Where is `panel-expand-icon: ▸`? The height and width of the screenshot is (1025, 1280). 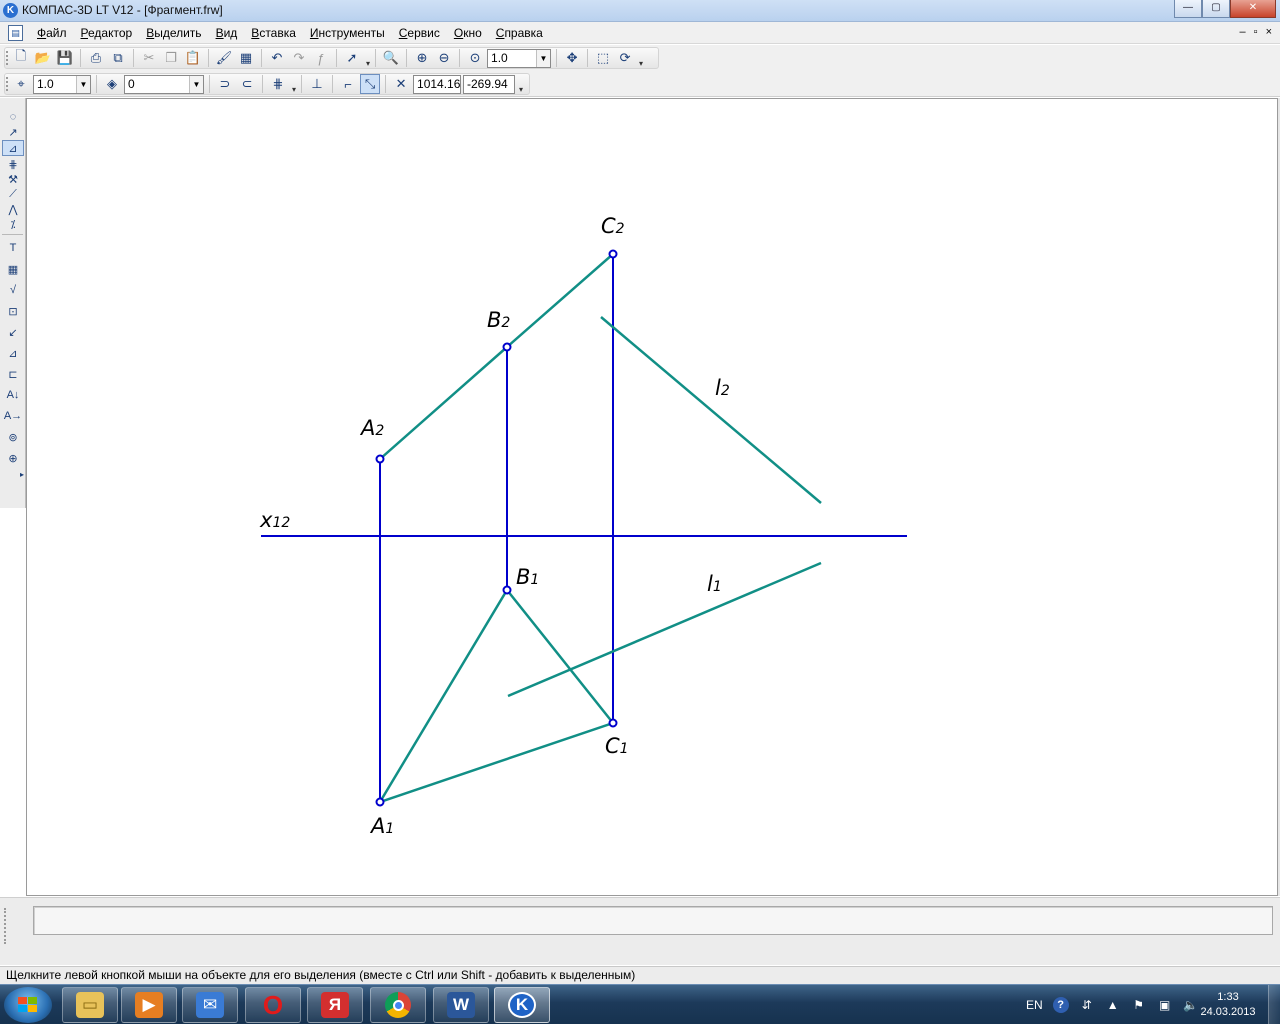 panel-expand-icon: ▸ is located at coordinates (13, 474).